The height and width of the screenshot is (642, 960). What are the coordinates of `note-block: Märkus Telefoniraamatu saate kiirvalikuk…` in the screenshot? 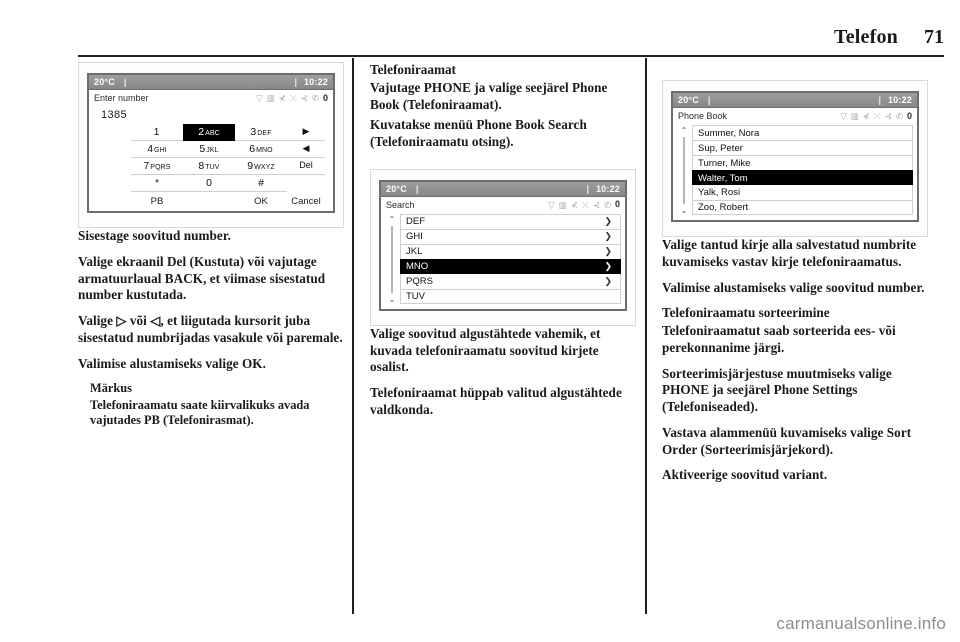 It's located at (211, 405).